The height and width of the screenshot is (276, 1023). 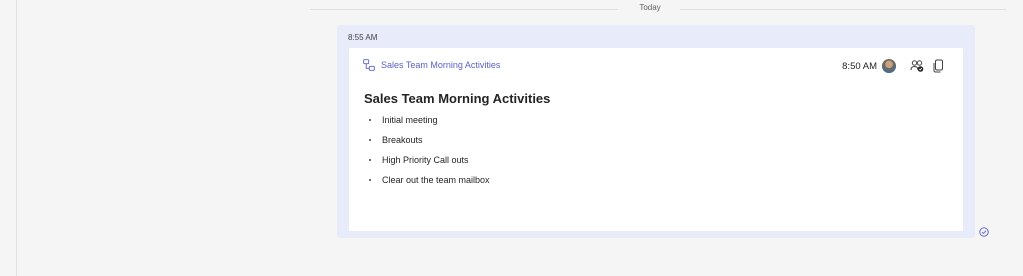 What do you see at coordinates (843, 9) in the screenshot?
I see `divider-line-right` at bounding box center [843, 9].